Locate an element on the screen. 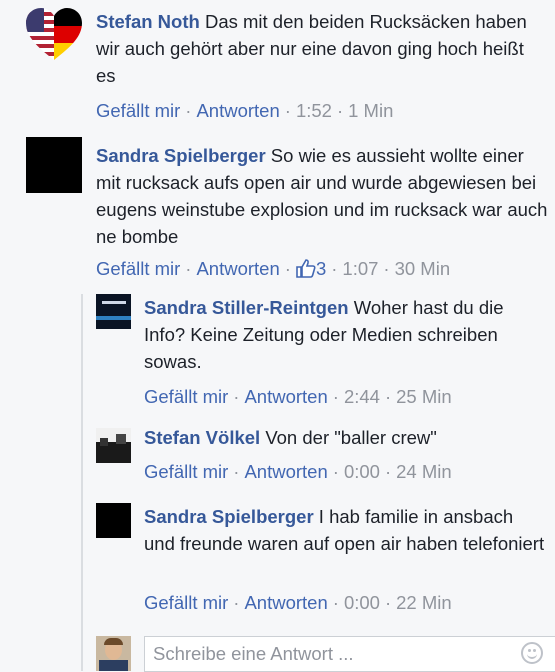  comment-actions: Gefällt mir · Antworten · 1:52 · 1 Min is located at coordinates (245, 110).